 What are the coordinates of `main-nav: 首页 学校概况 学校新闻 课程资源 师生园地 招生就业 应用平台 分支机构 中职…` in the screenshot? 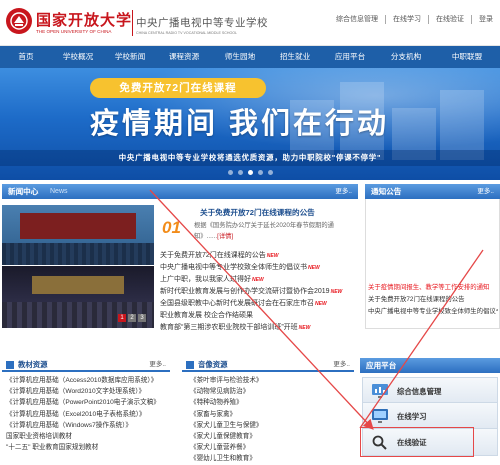 It's located at (250, 57).